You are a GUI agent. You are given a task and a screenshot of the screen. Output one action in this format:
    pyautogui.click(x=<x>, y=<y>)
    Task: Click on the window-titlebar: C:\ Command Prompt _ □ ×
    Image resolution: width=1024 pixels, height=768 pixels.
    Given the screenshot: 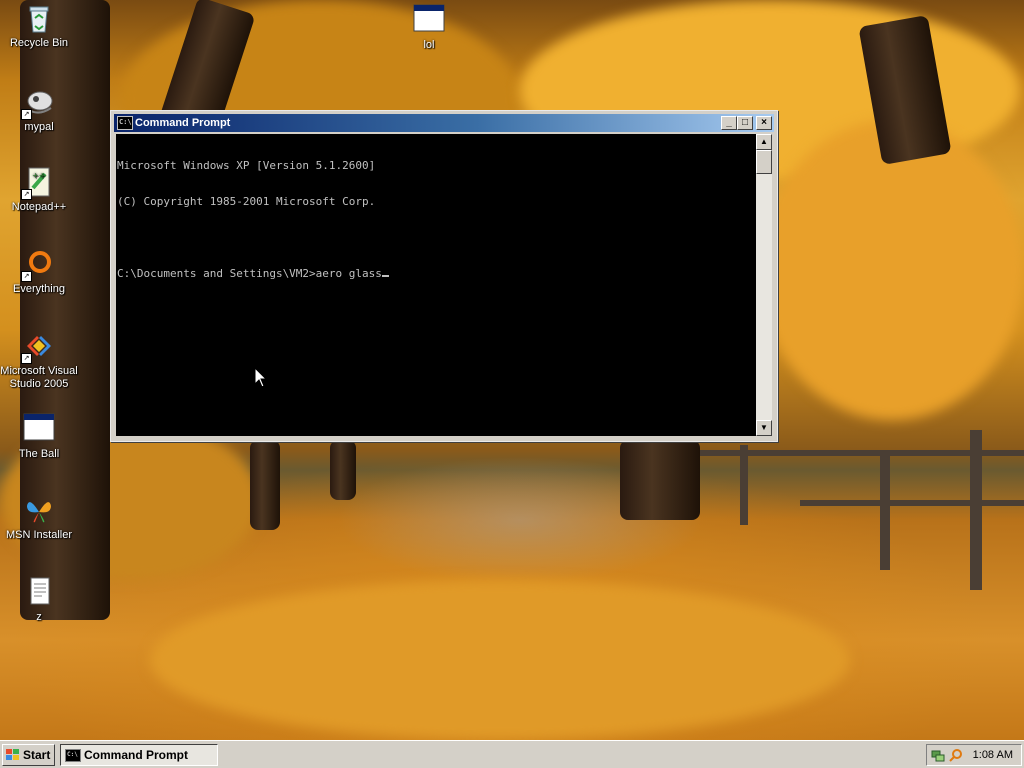 What is the action you would take?
    pyautogui.click(x=444, y=123)
    